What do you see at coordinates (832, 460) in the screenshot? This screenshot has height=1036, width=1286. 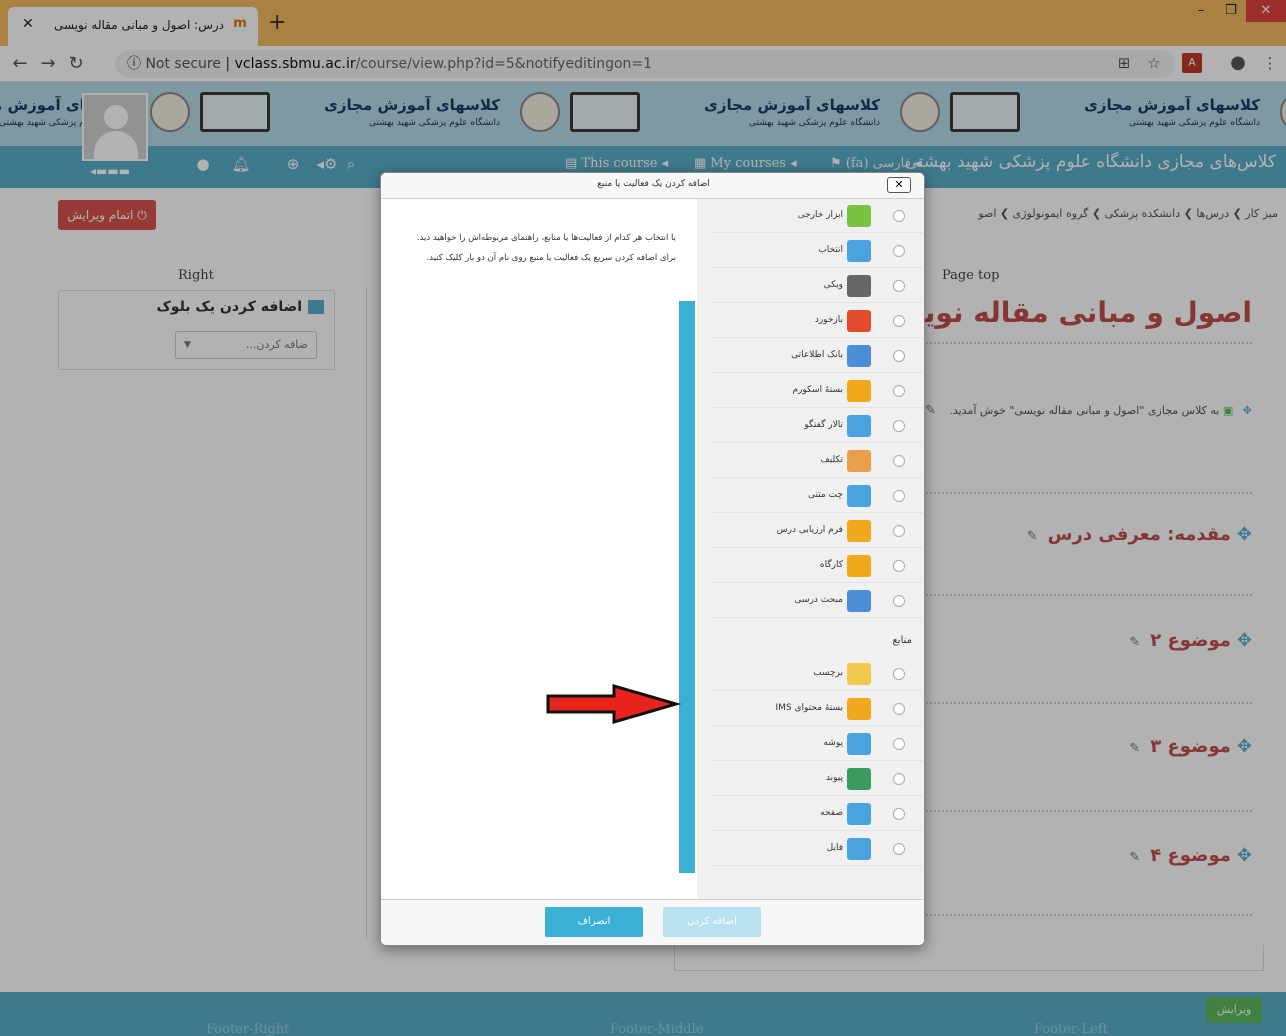 I see `activity-option-label: تکلیف` at bounding box center [832, 460].